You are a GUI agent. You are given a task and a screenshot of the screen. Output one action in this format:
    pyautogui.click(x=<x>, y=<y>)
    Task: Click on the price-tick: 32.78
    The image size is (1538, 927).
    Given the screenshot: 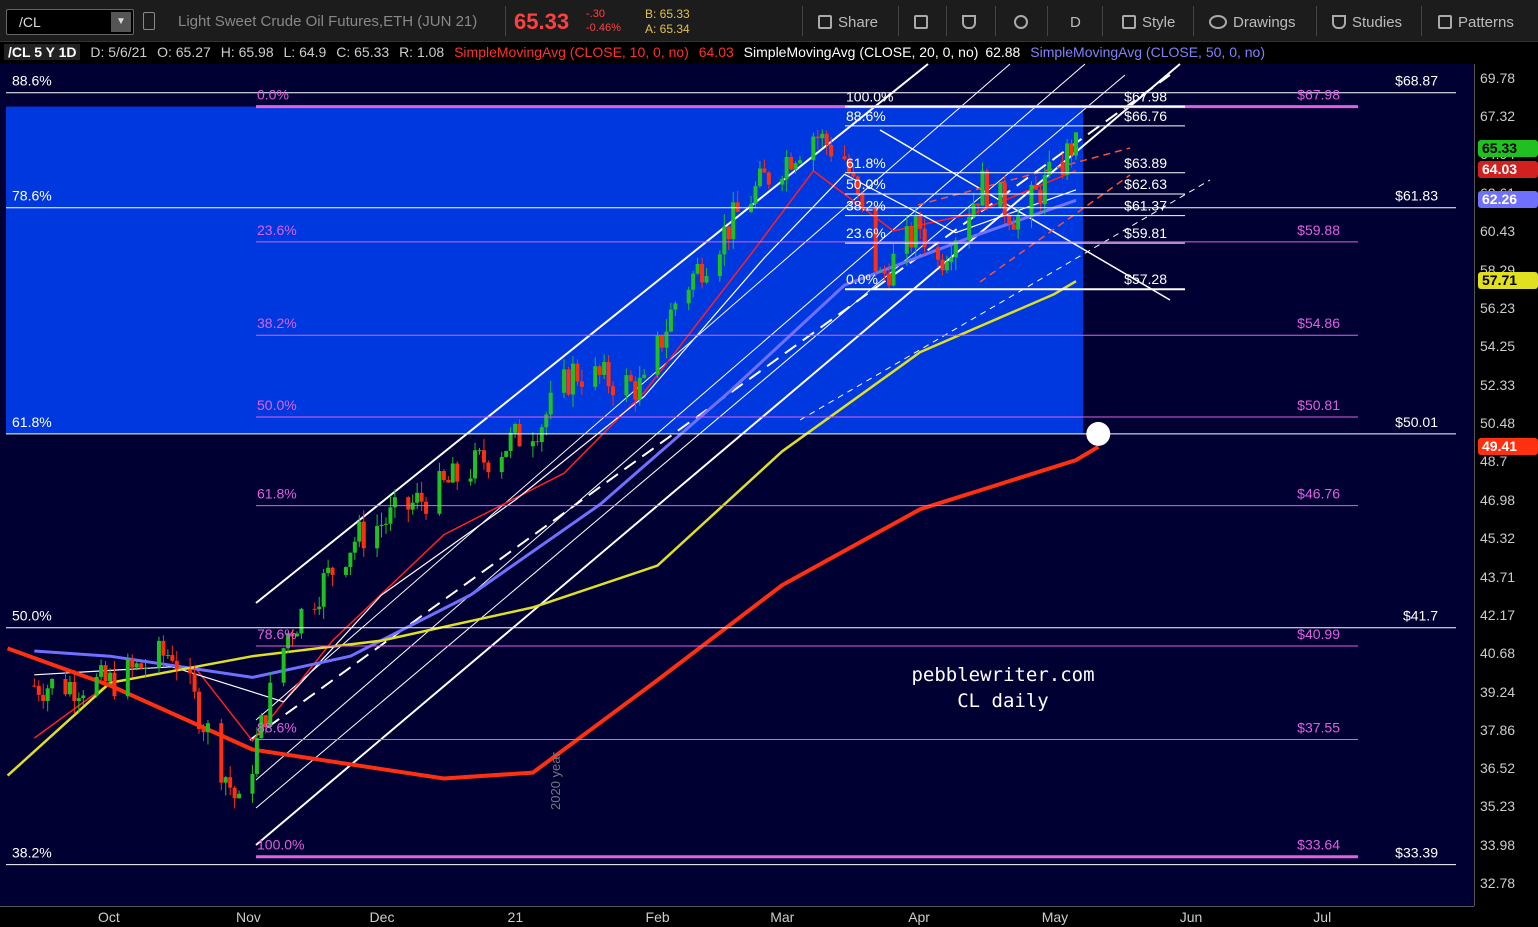 What is the action you would take?
    pyautogui.click(x=1498, y=883)
    